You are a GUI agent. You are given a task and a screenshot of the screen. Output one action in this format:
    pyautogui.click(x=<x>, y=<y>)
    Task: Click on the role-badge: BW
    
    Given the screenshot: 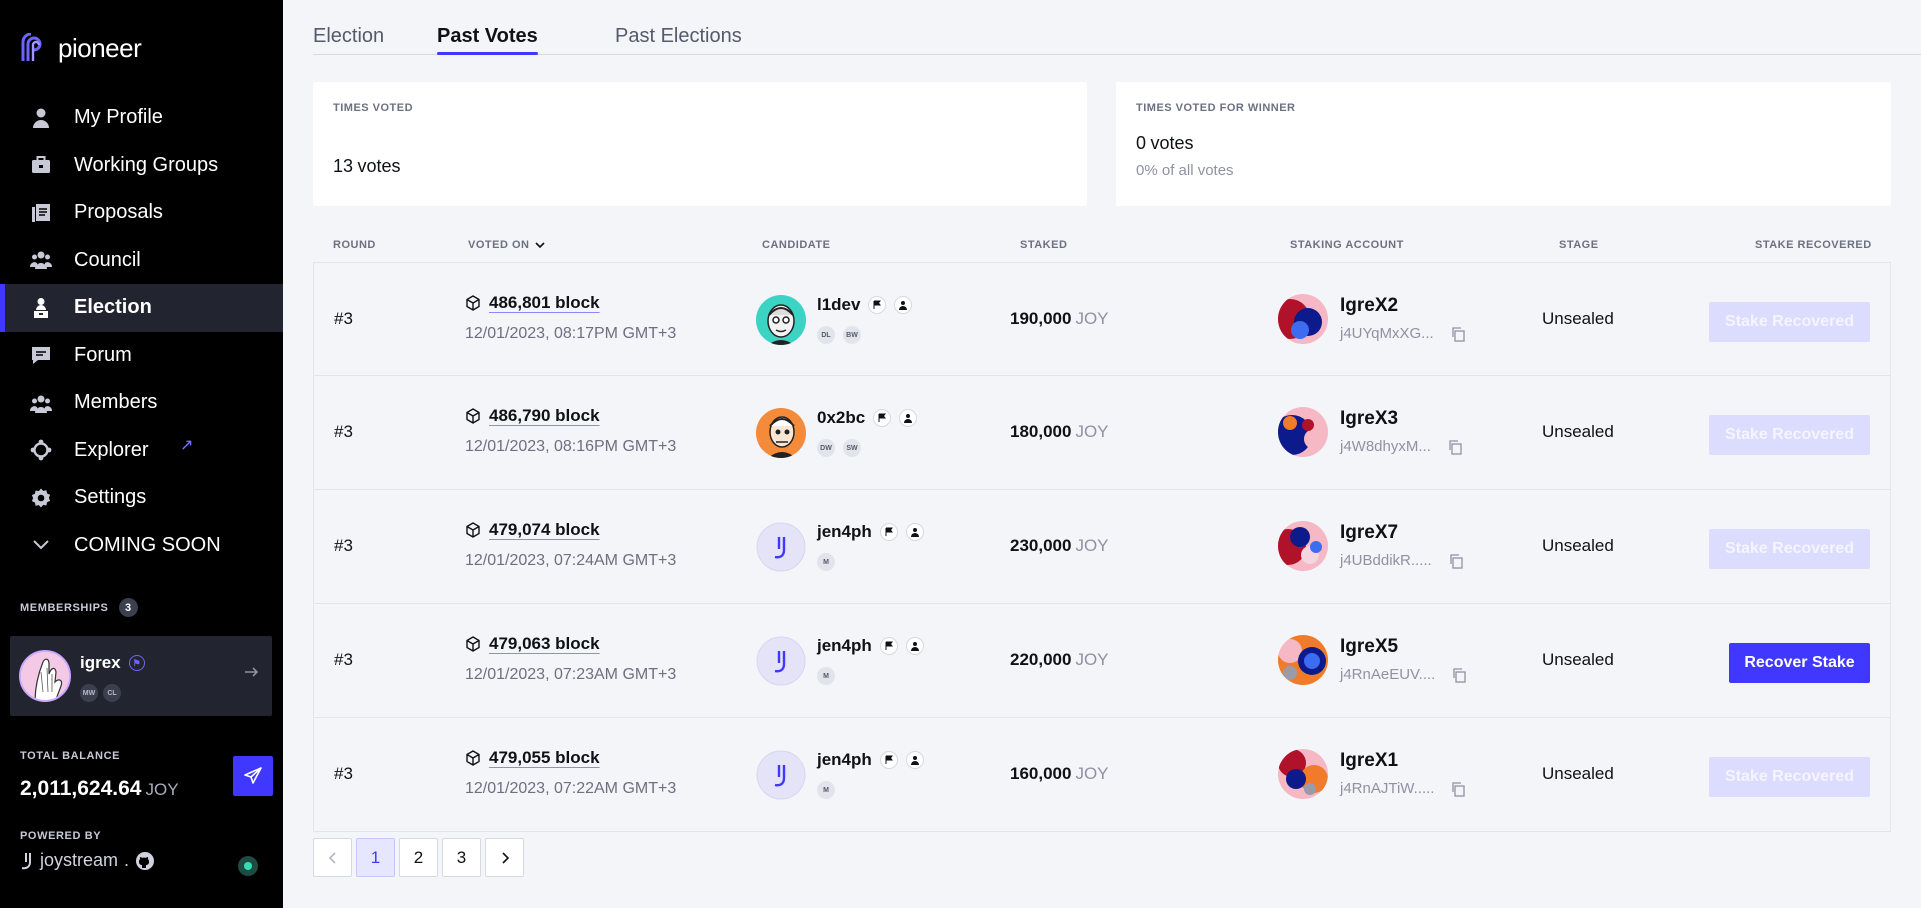 What is the action you would take?
    pyautogui.click(x=852, y=335)
    